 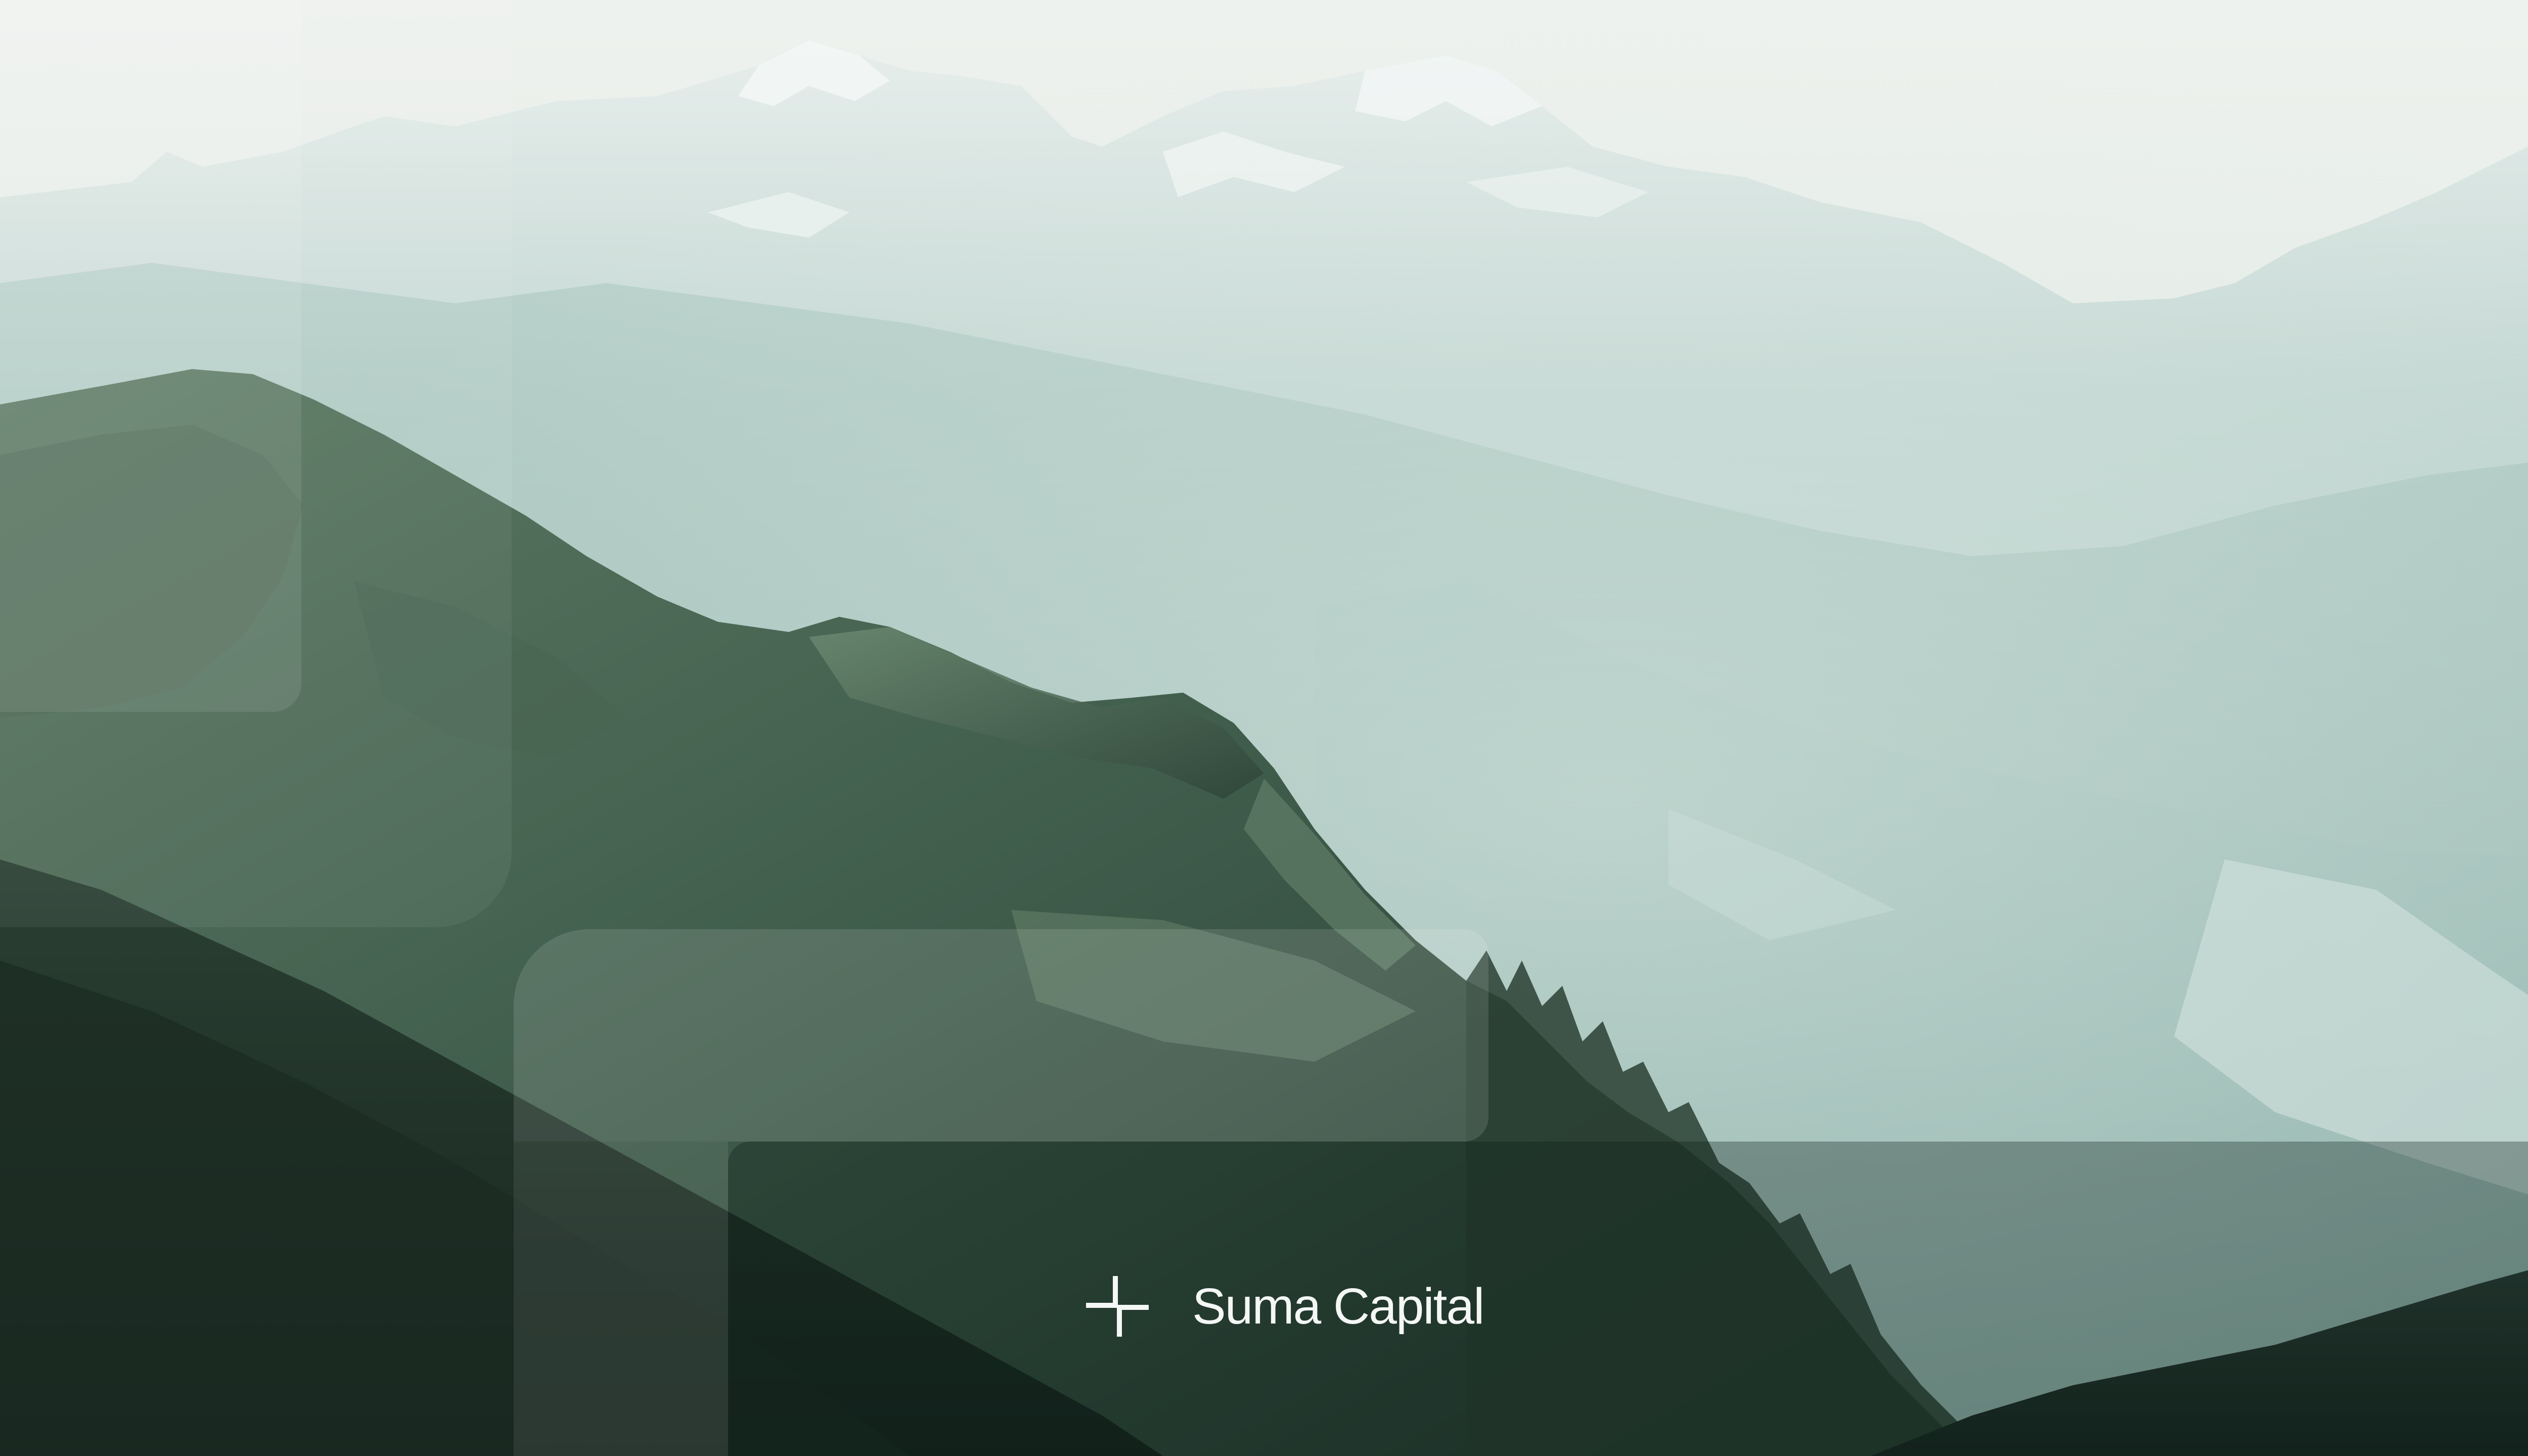 I want to click on overlay-panel-center, so click(x=1001, y=1035).